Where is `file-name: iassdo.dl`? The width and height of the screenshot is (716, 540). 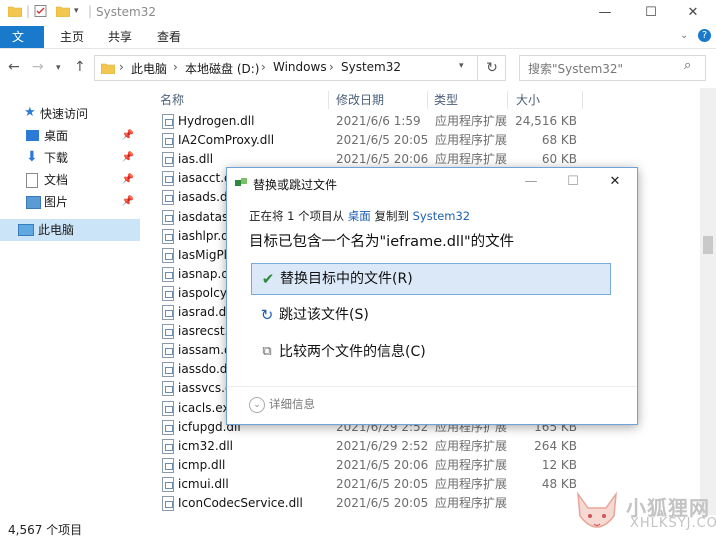 file-name: iassdo.dl is located at coordinates (204, 369).